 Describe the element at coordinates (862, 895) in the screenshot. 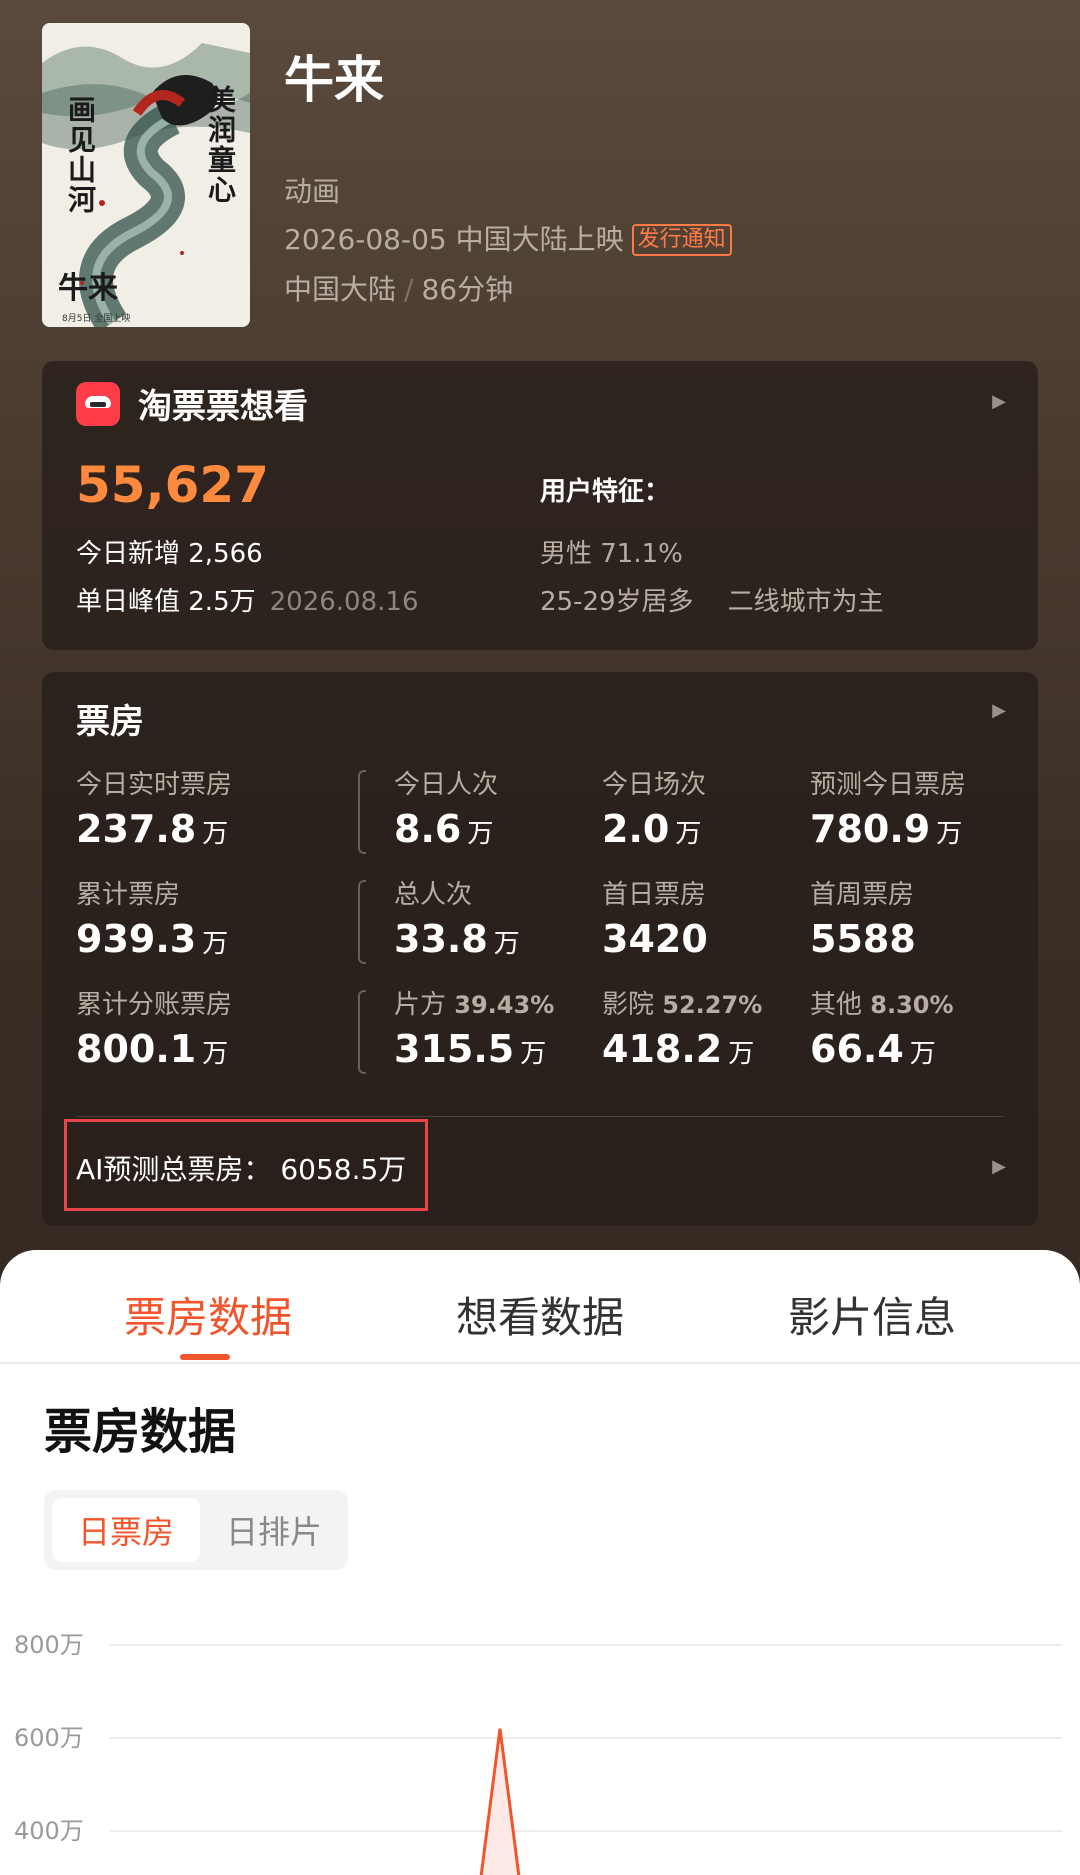

I see `stat-label: 首周票房` at that location.